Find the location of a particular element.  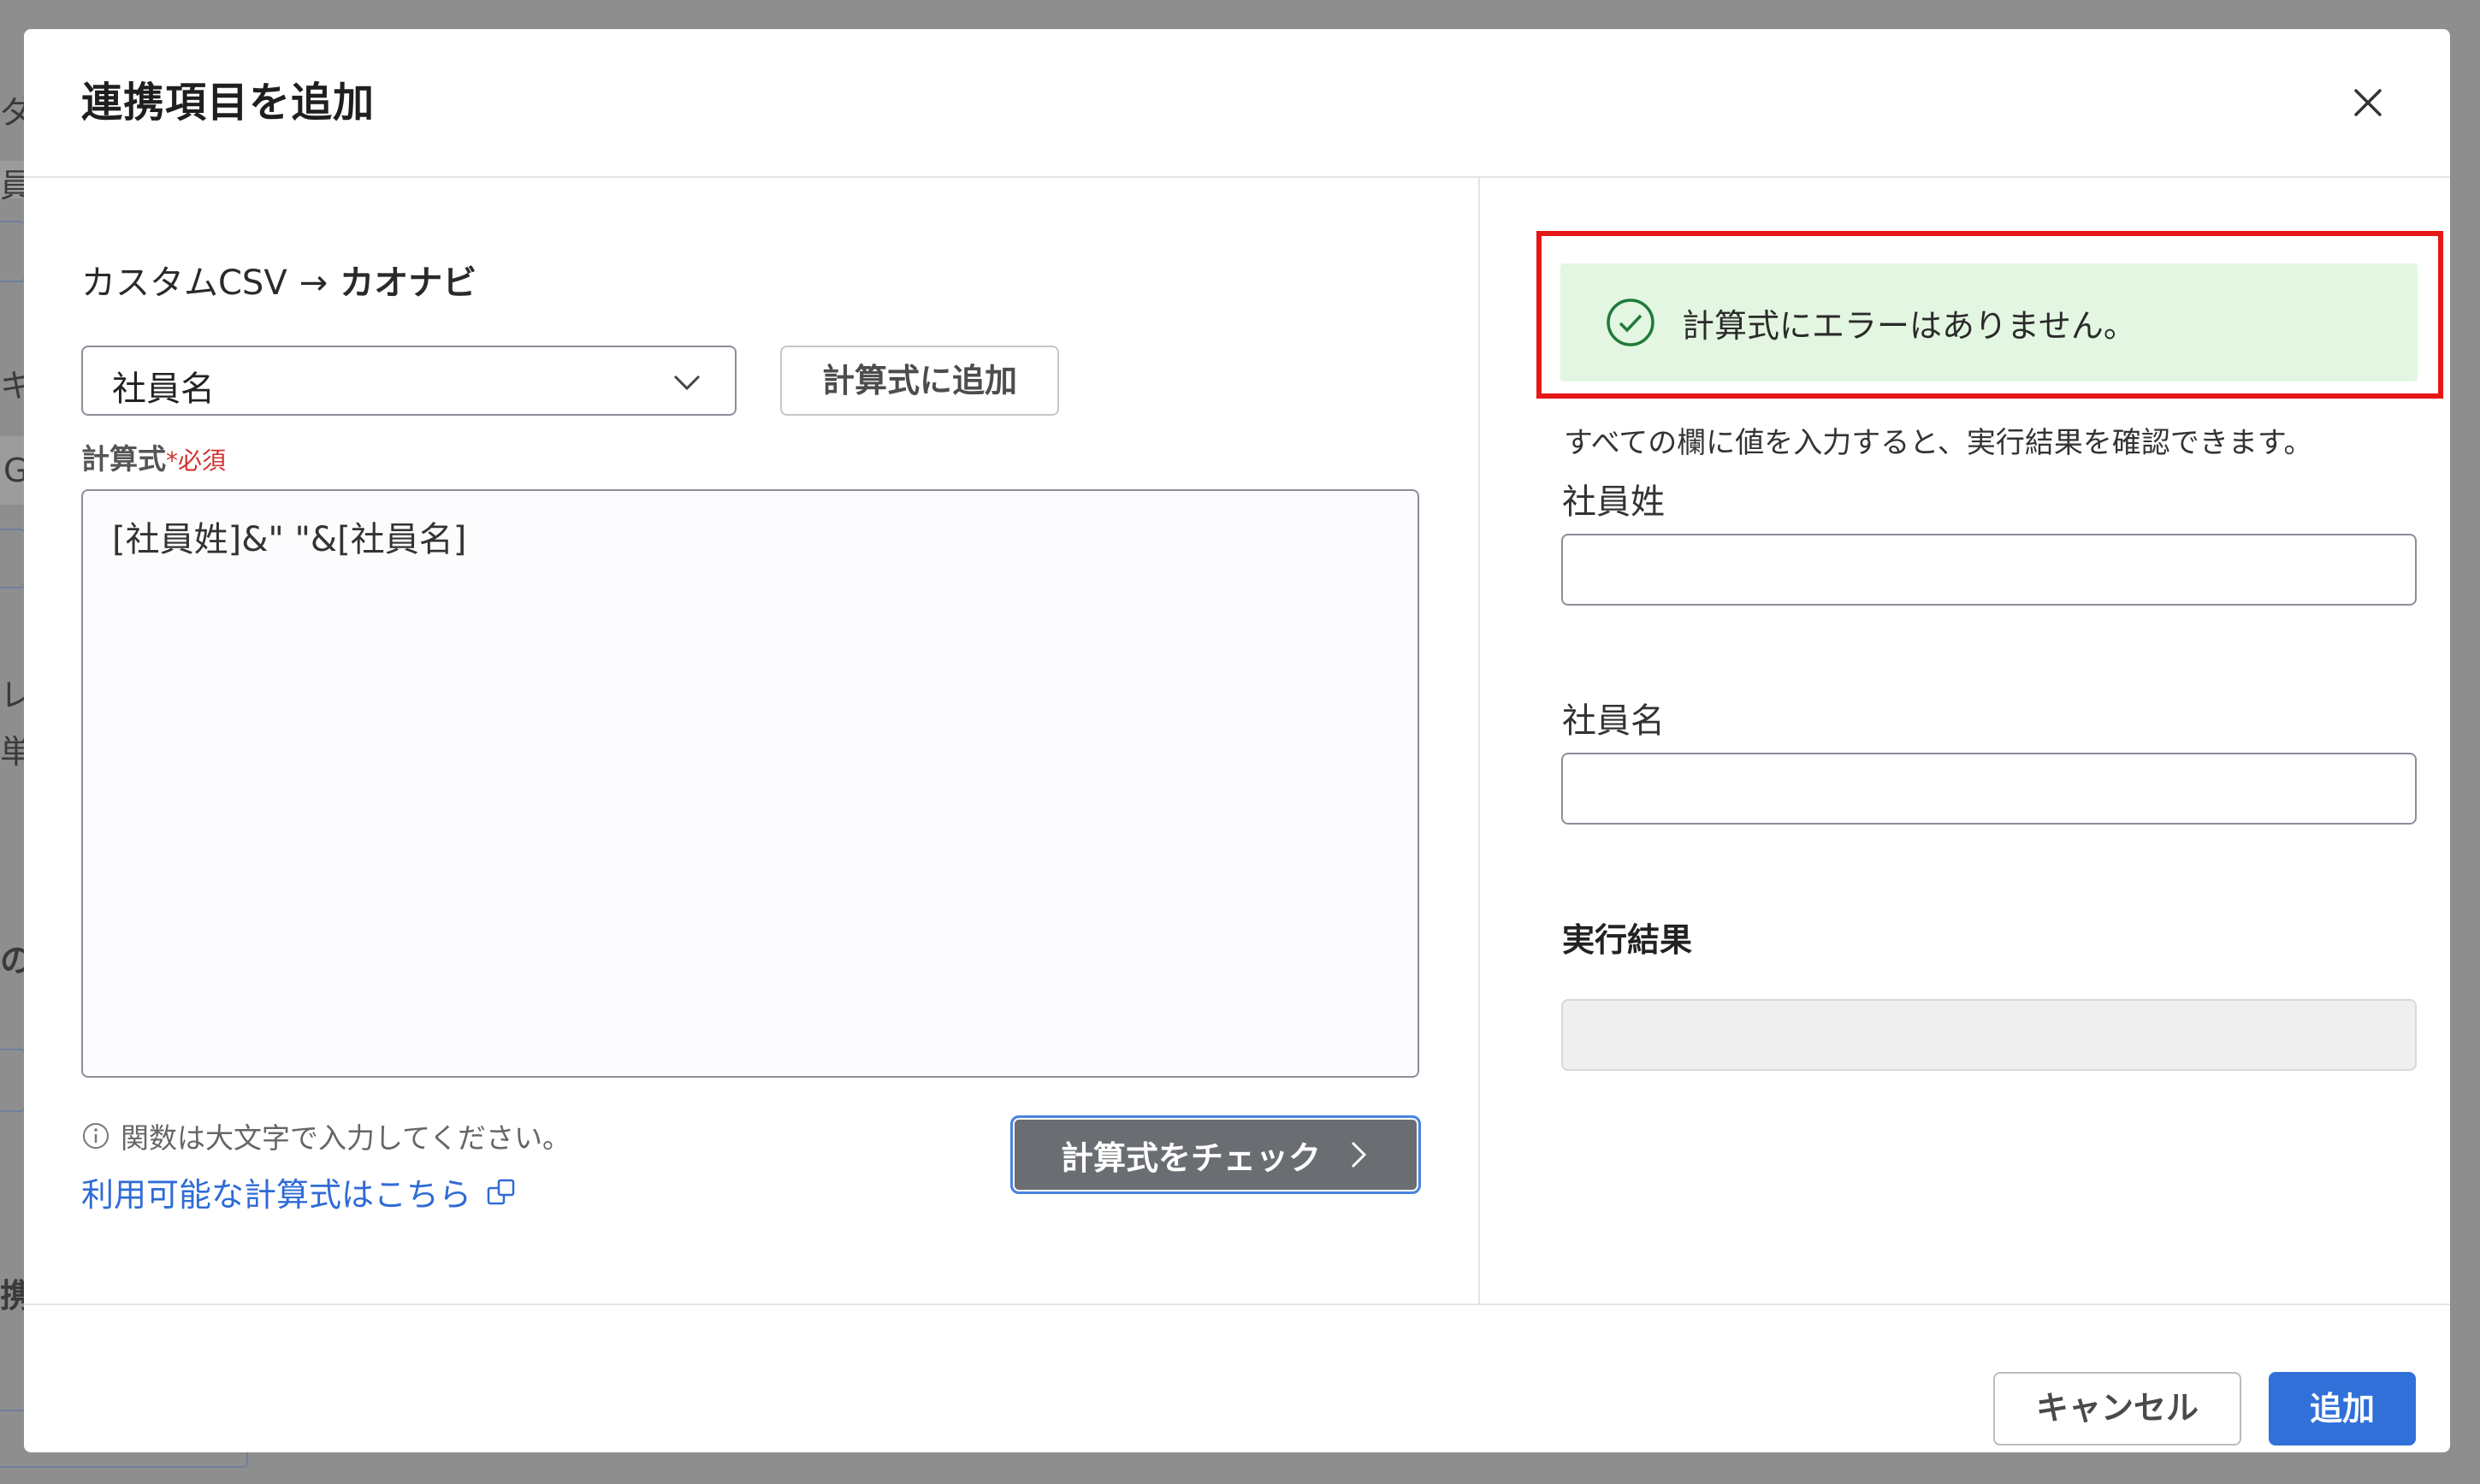

cancel-button: キャンセル is located at coordinates (2117, 1409).